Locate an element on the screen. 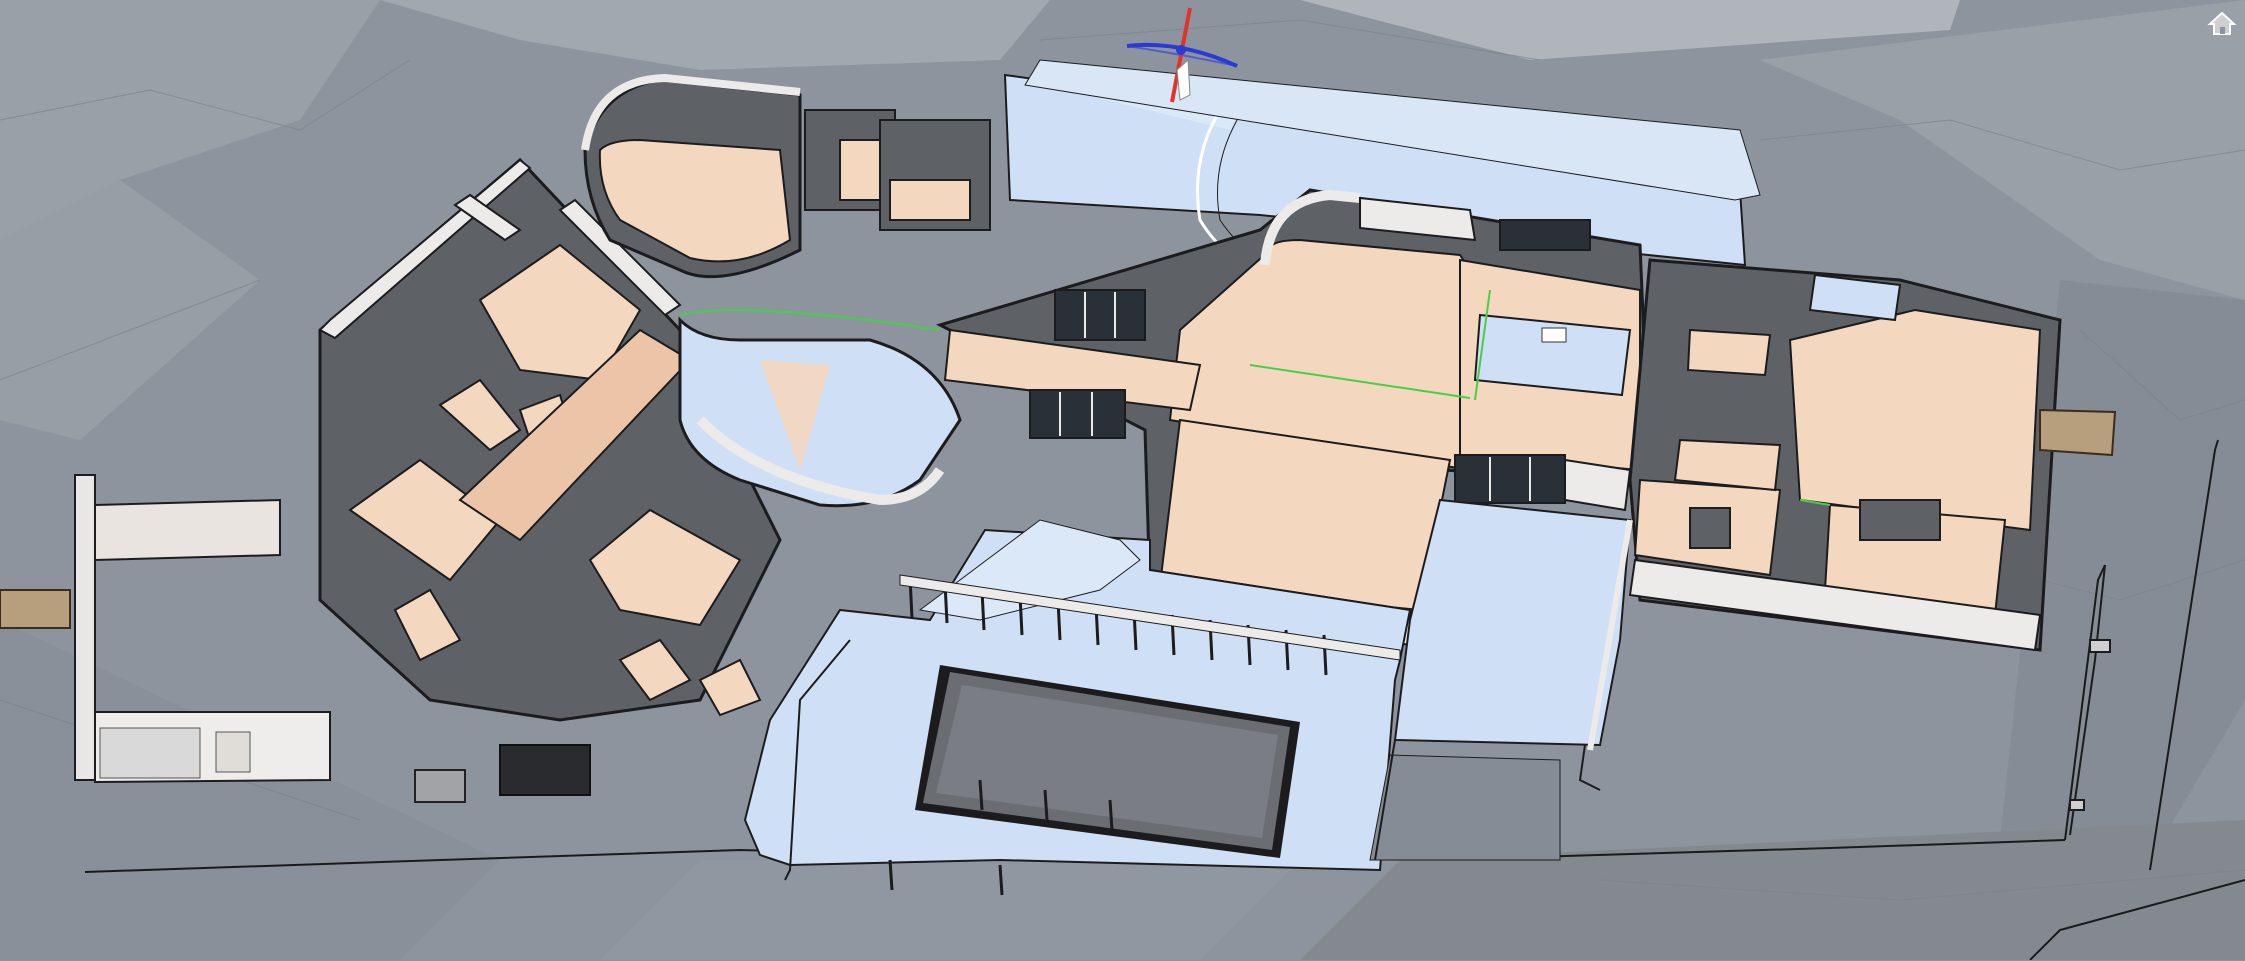  home-button is located at coordinates (2222, 23).